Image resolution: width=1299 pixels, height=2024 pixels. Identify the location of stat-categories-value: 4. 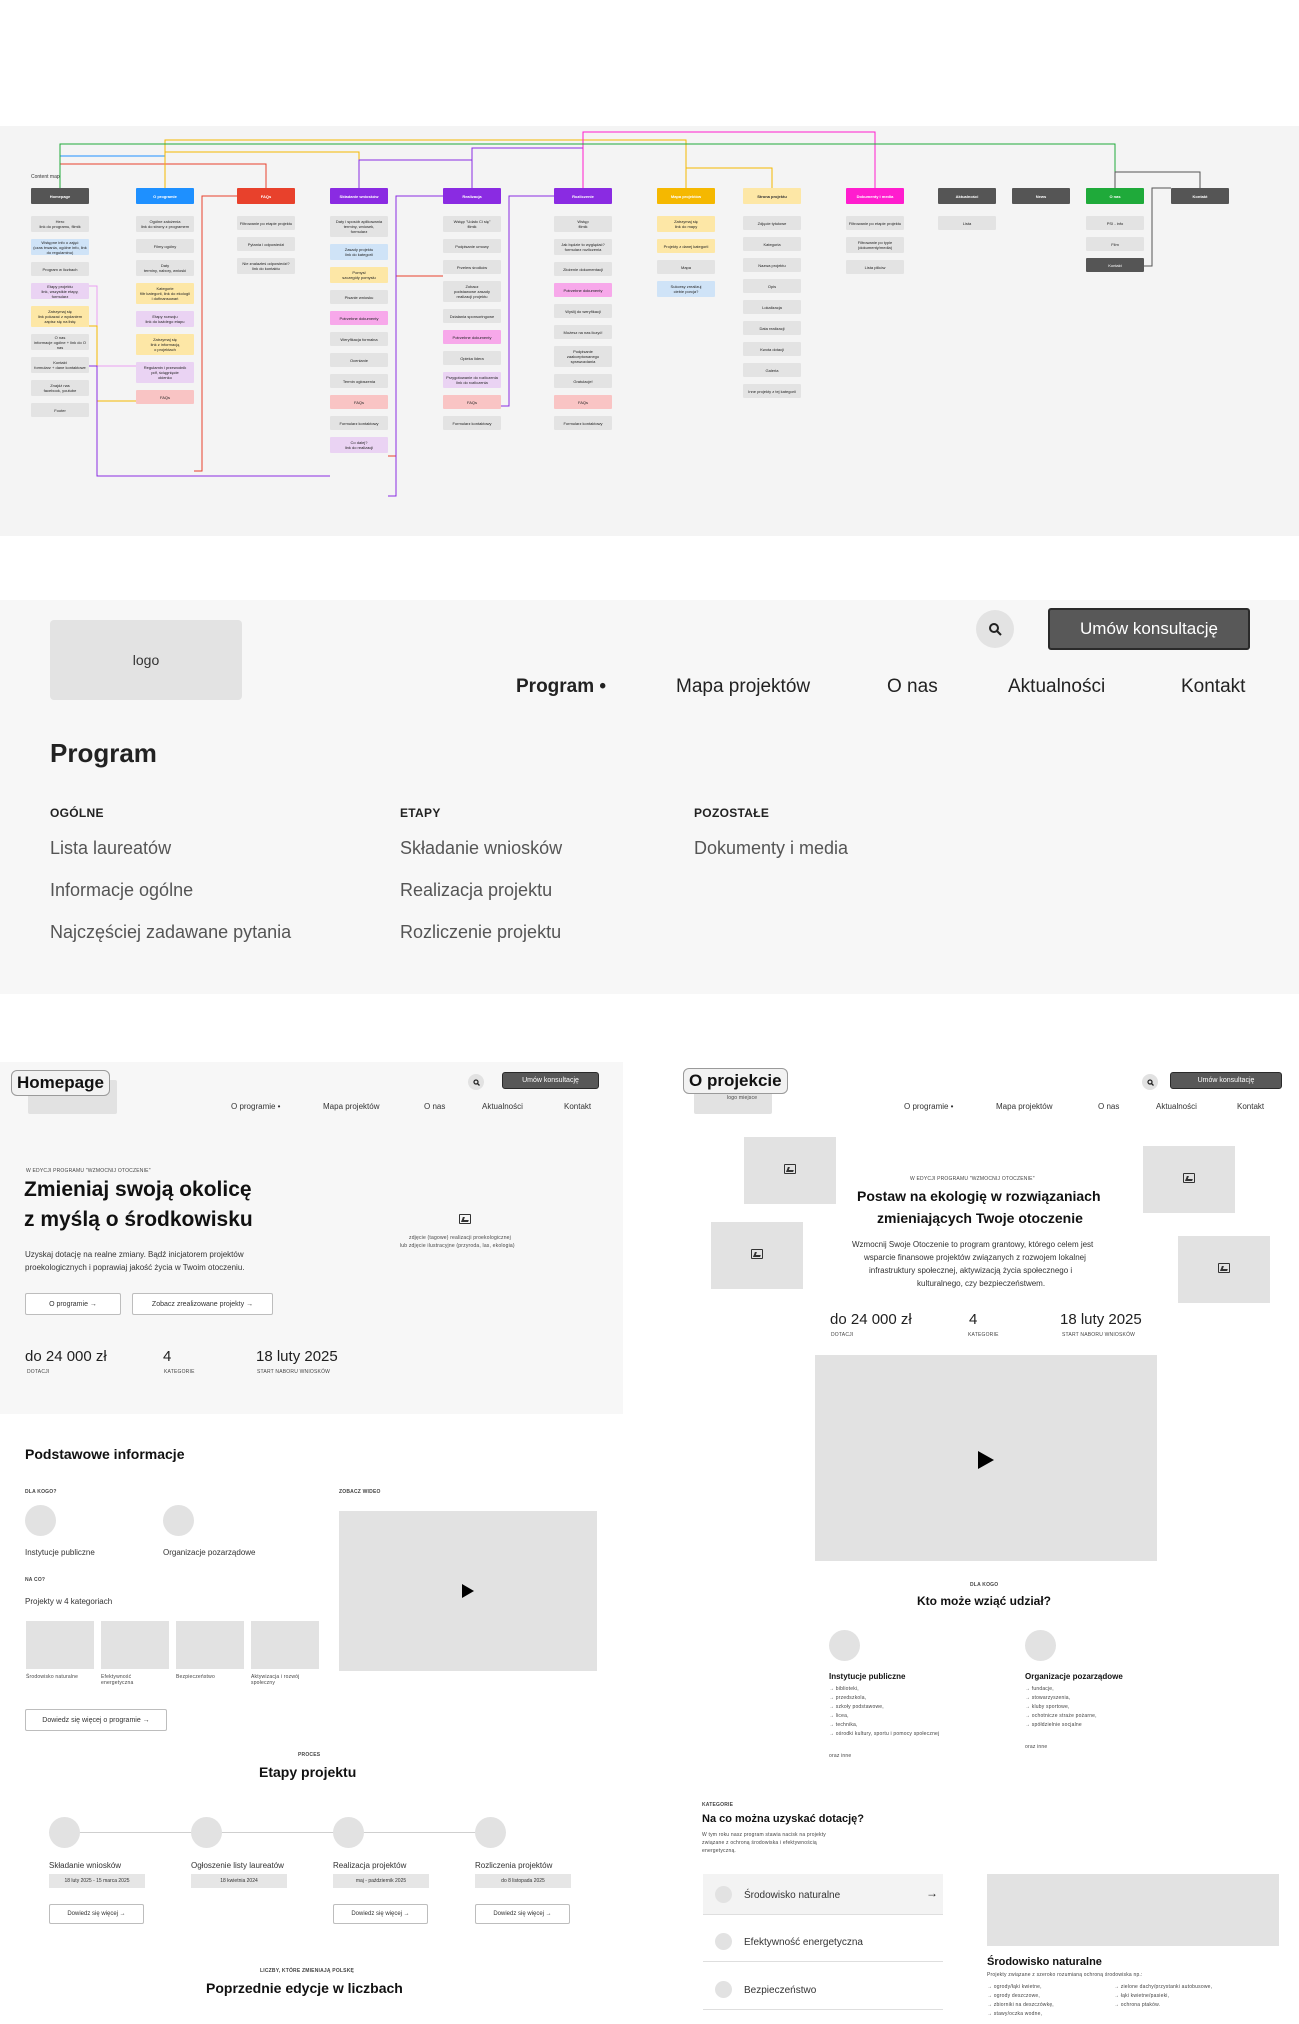
(973, 1319).